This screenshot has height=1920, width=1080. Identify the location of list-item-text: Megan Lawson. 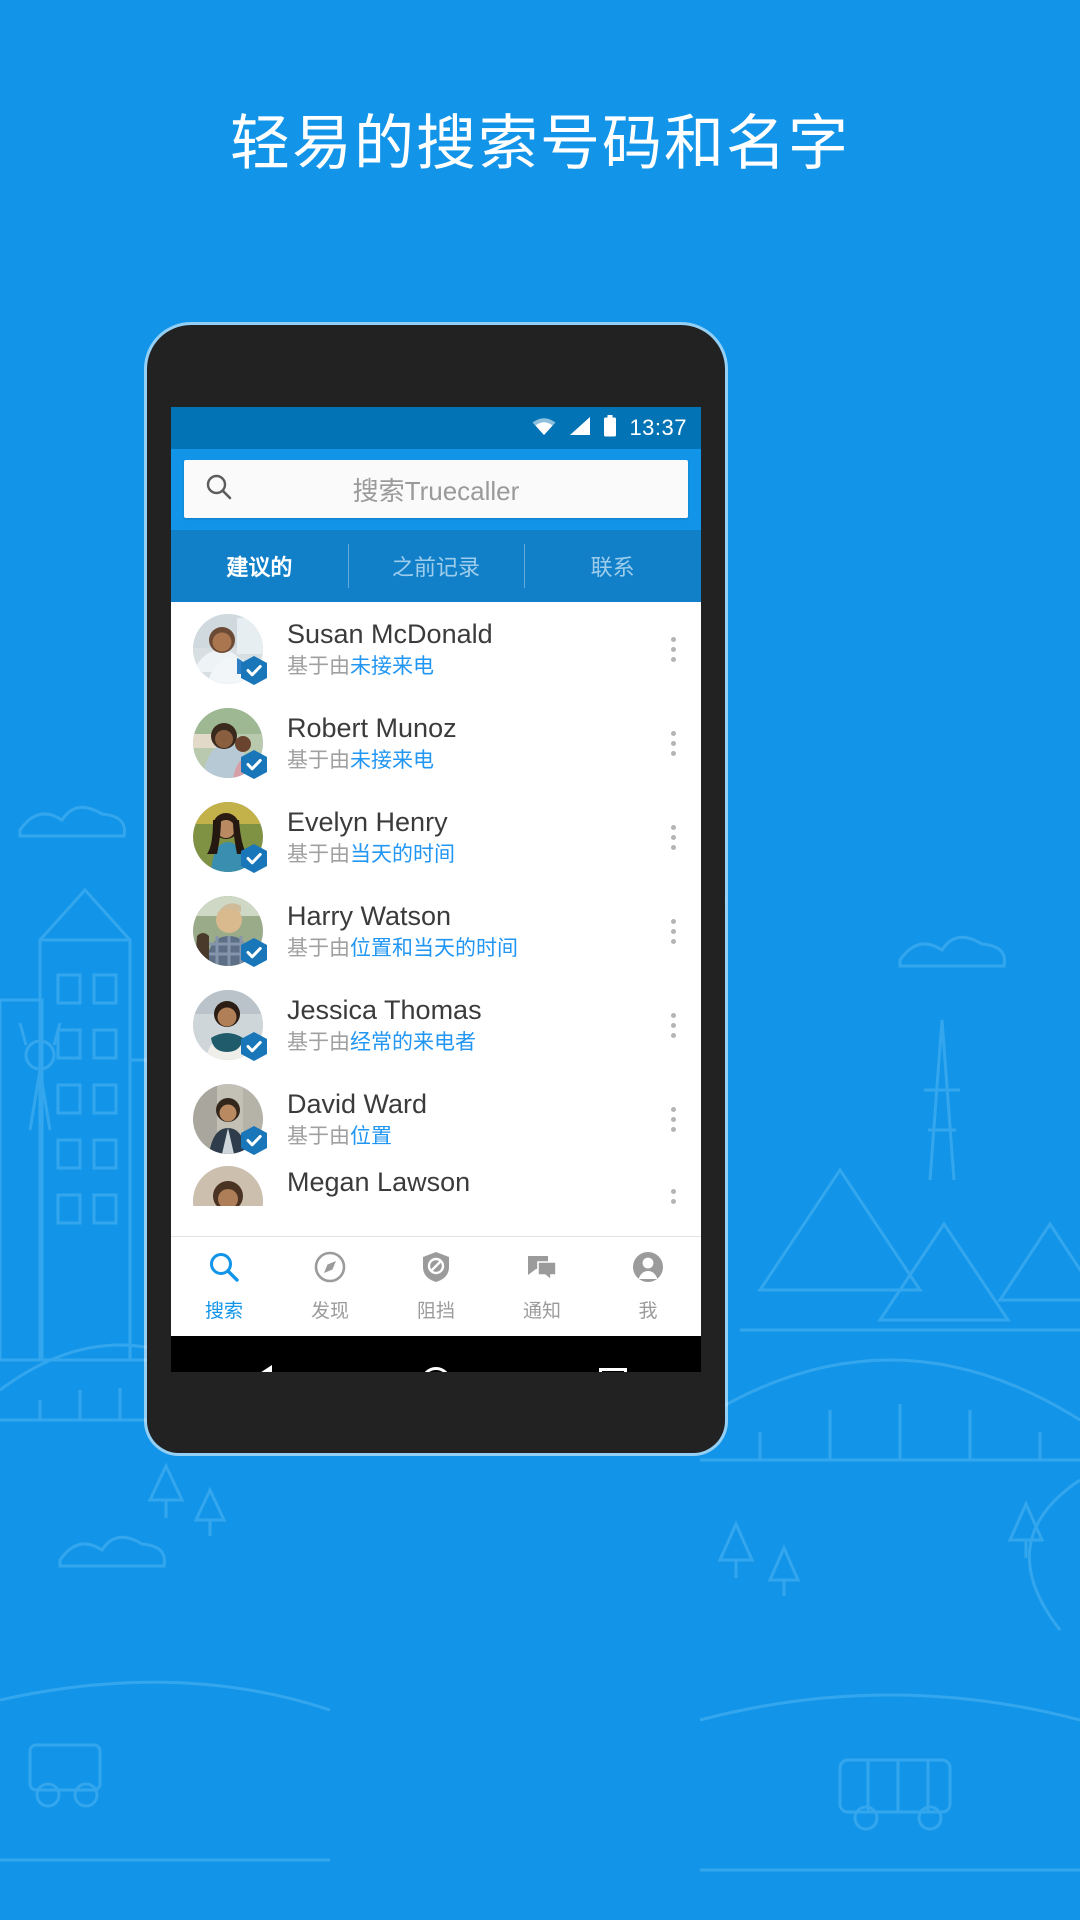
(466, 1182).